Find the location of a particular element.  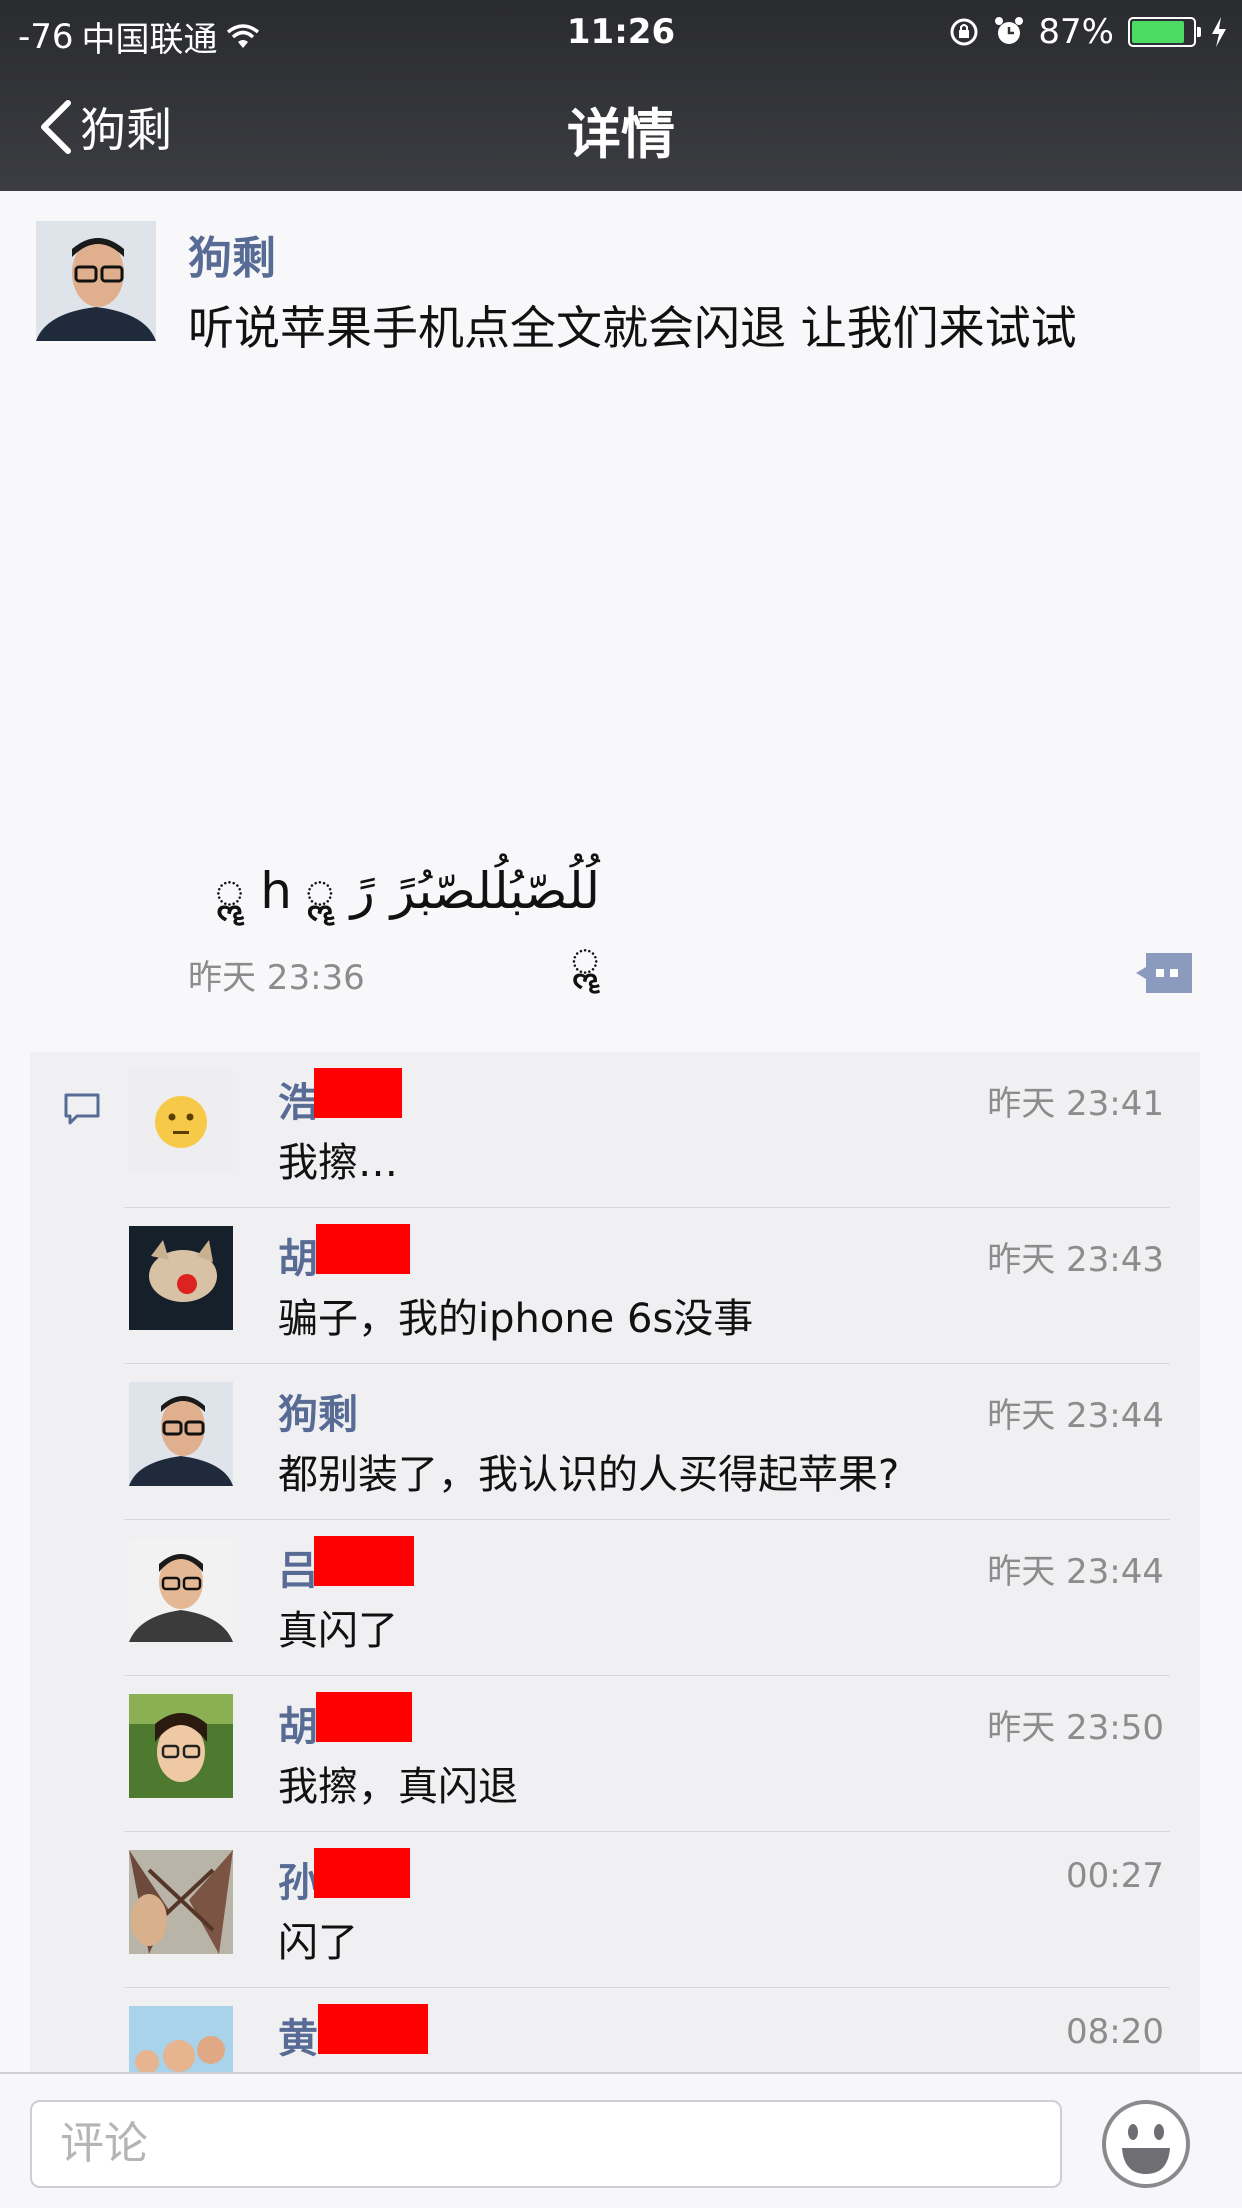

post-author-name: 狗剩 is located at coordinates (232, 254).